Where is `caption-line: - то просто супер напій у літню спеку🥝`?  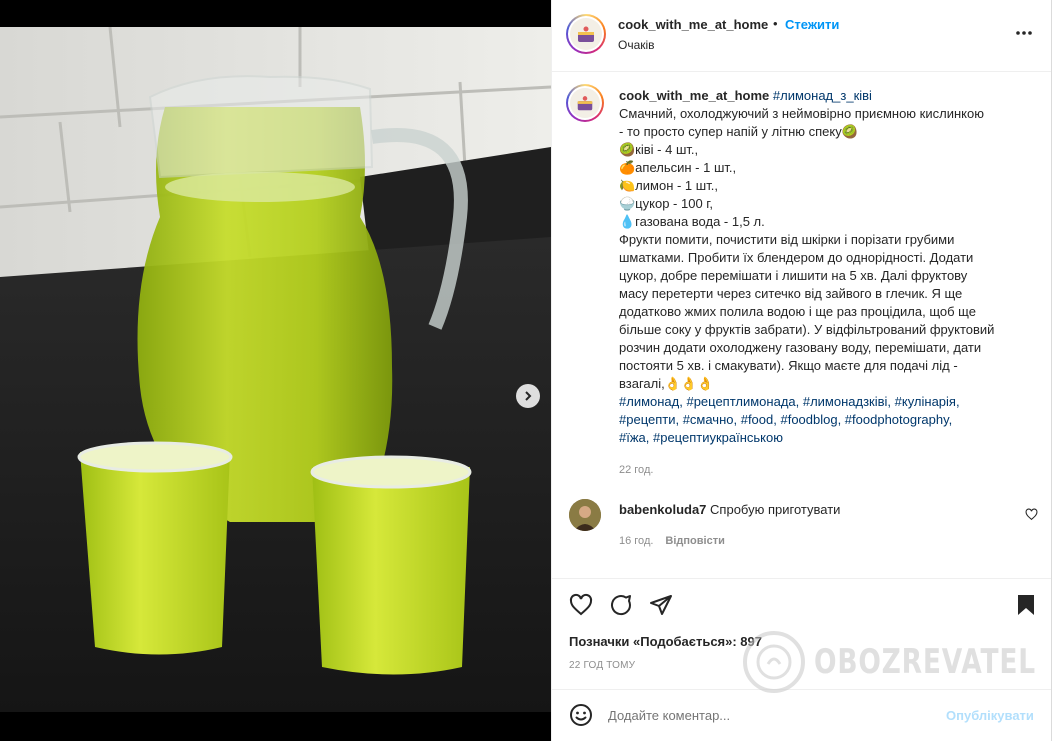 caption-line: - то просто супер напій у літню спеку🥝 is located at coordinates (738, 131).